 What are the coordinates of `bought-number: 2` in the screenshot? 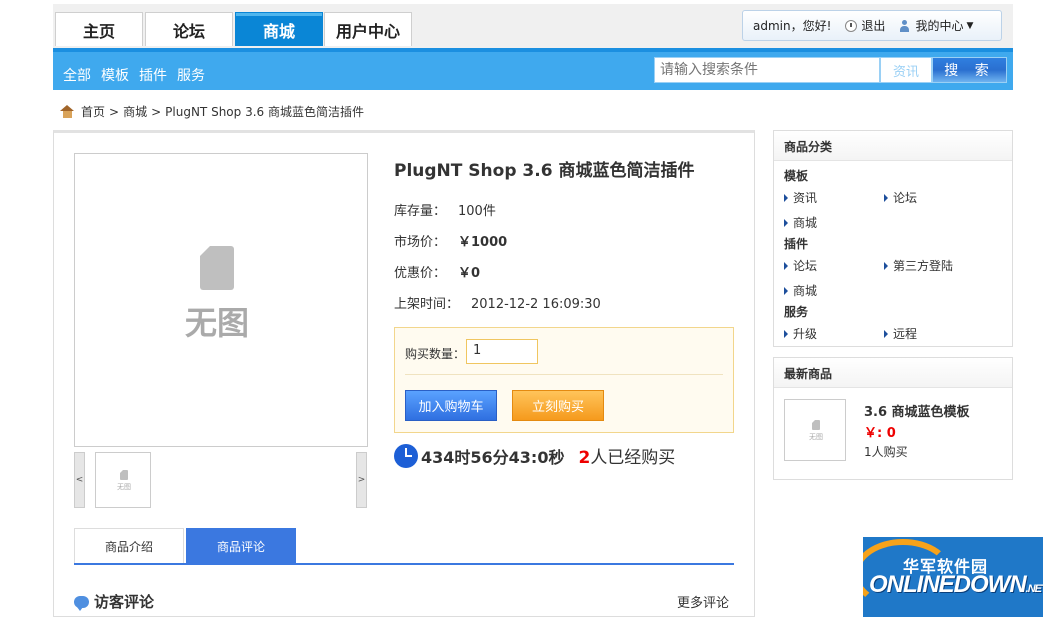 It's located at (584, 458).